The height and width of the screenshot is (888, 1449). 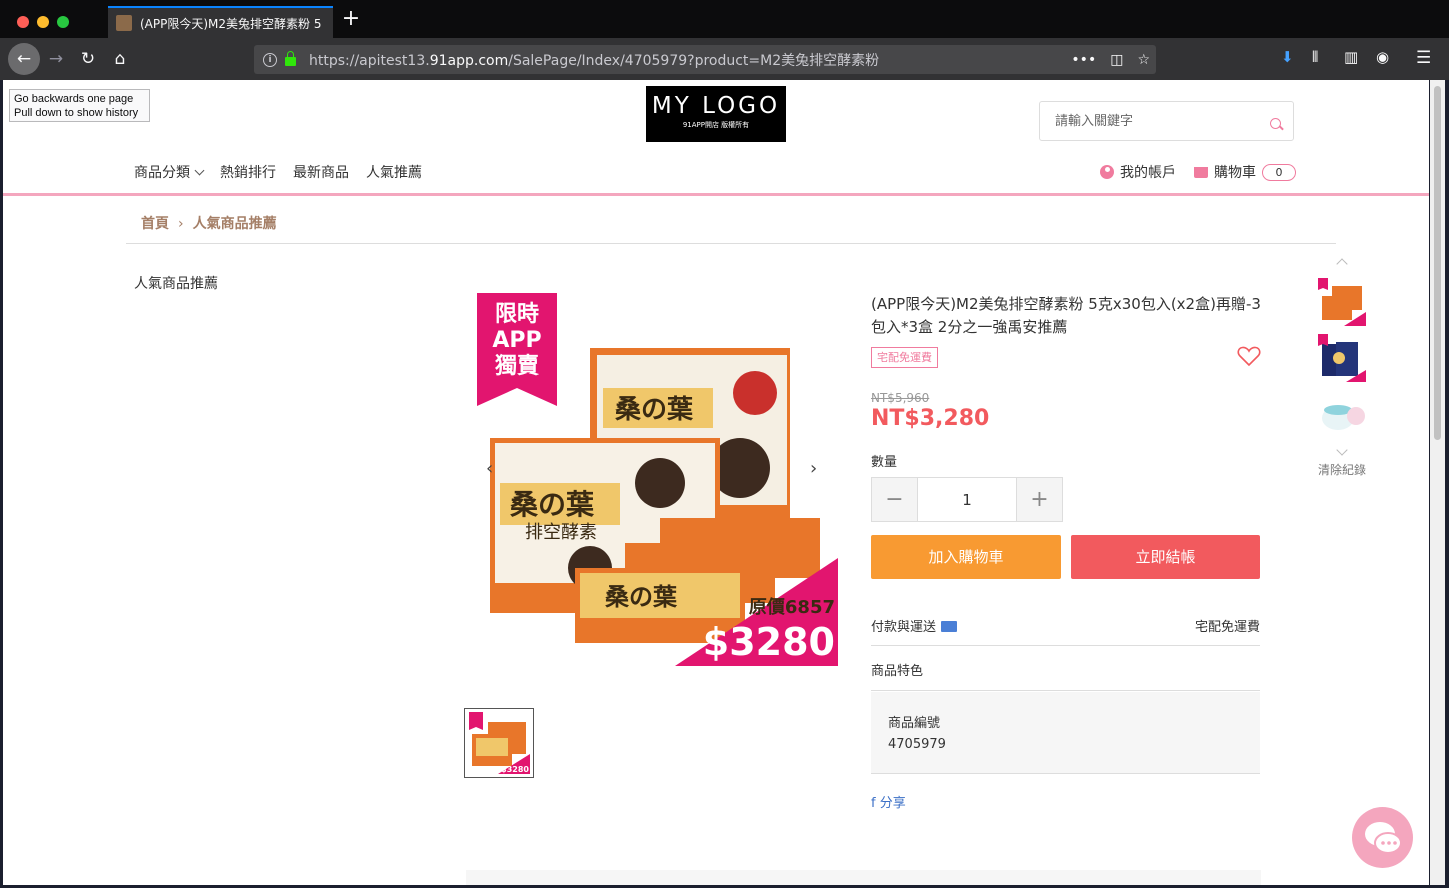 What do you see at coordinates (1287, 57) in the screenshot?
I see `download-icon: ⬇` at bounding box center [1287, 57].